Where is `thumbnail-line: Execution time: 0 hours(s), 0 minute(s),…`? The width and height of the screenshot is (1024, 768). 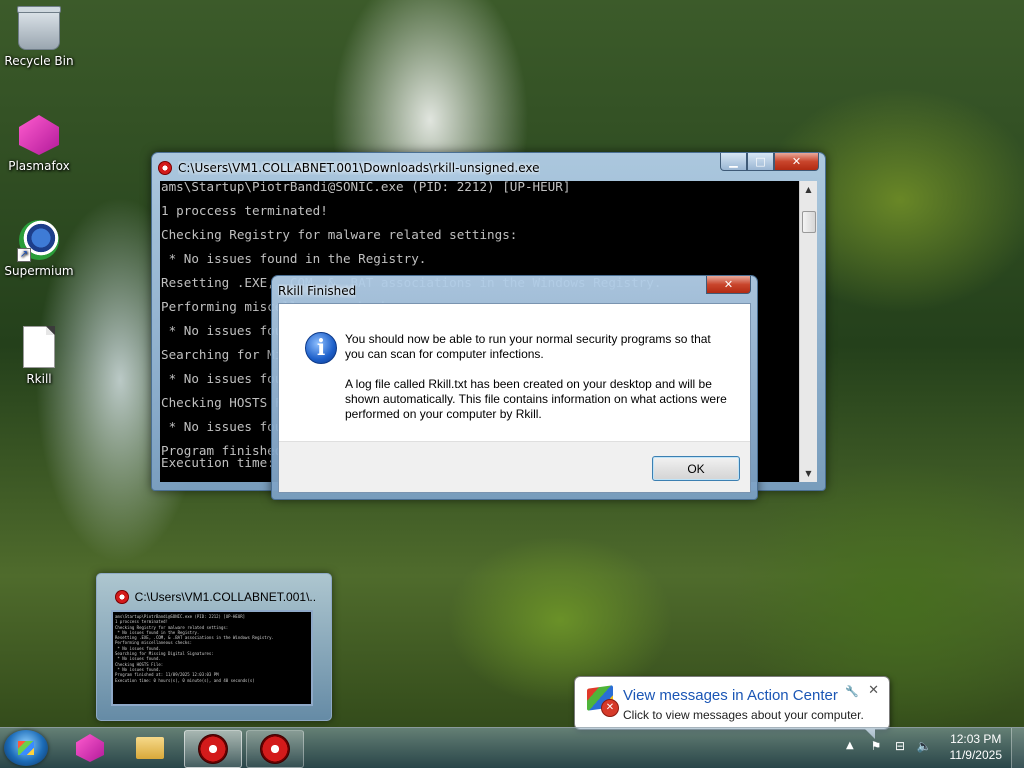
thumbnail-line: Execution time: 0 hours(s), 0 minute(s),… is located at coordinates (185, 680).